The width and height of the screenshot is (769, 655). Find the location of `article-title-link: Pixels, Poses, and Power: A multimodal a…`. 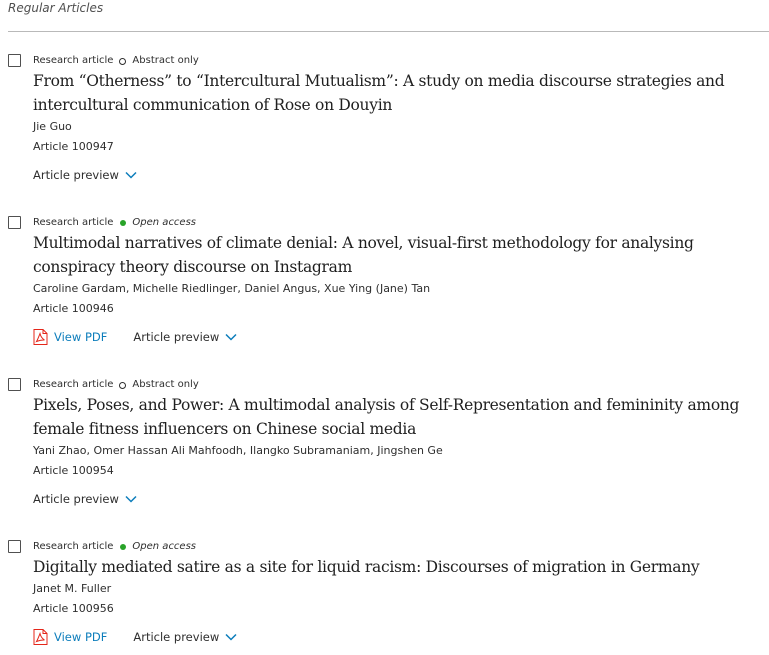

article-title-link: Pixels, Poses, and Power: A multimodal a… is located at coordinates (401, 417).